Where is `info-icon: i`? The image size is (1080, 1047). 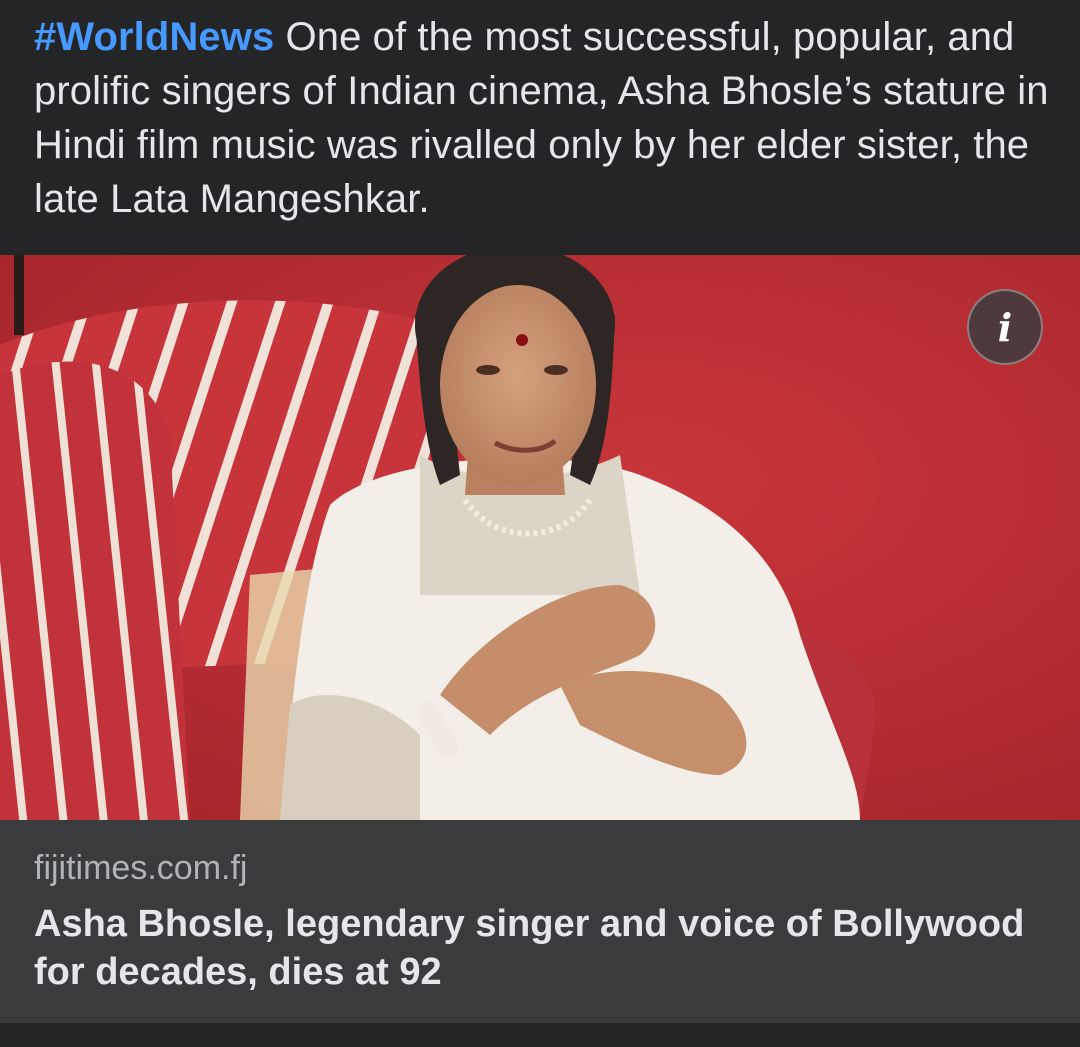 info-icon: i is located at coordinates (1005, 327).